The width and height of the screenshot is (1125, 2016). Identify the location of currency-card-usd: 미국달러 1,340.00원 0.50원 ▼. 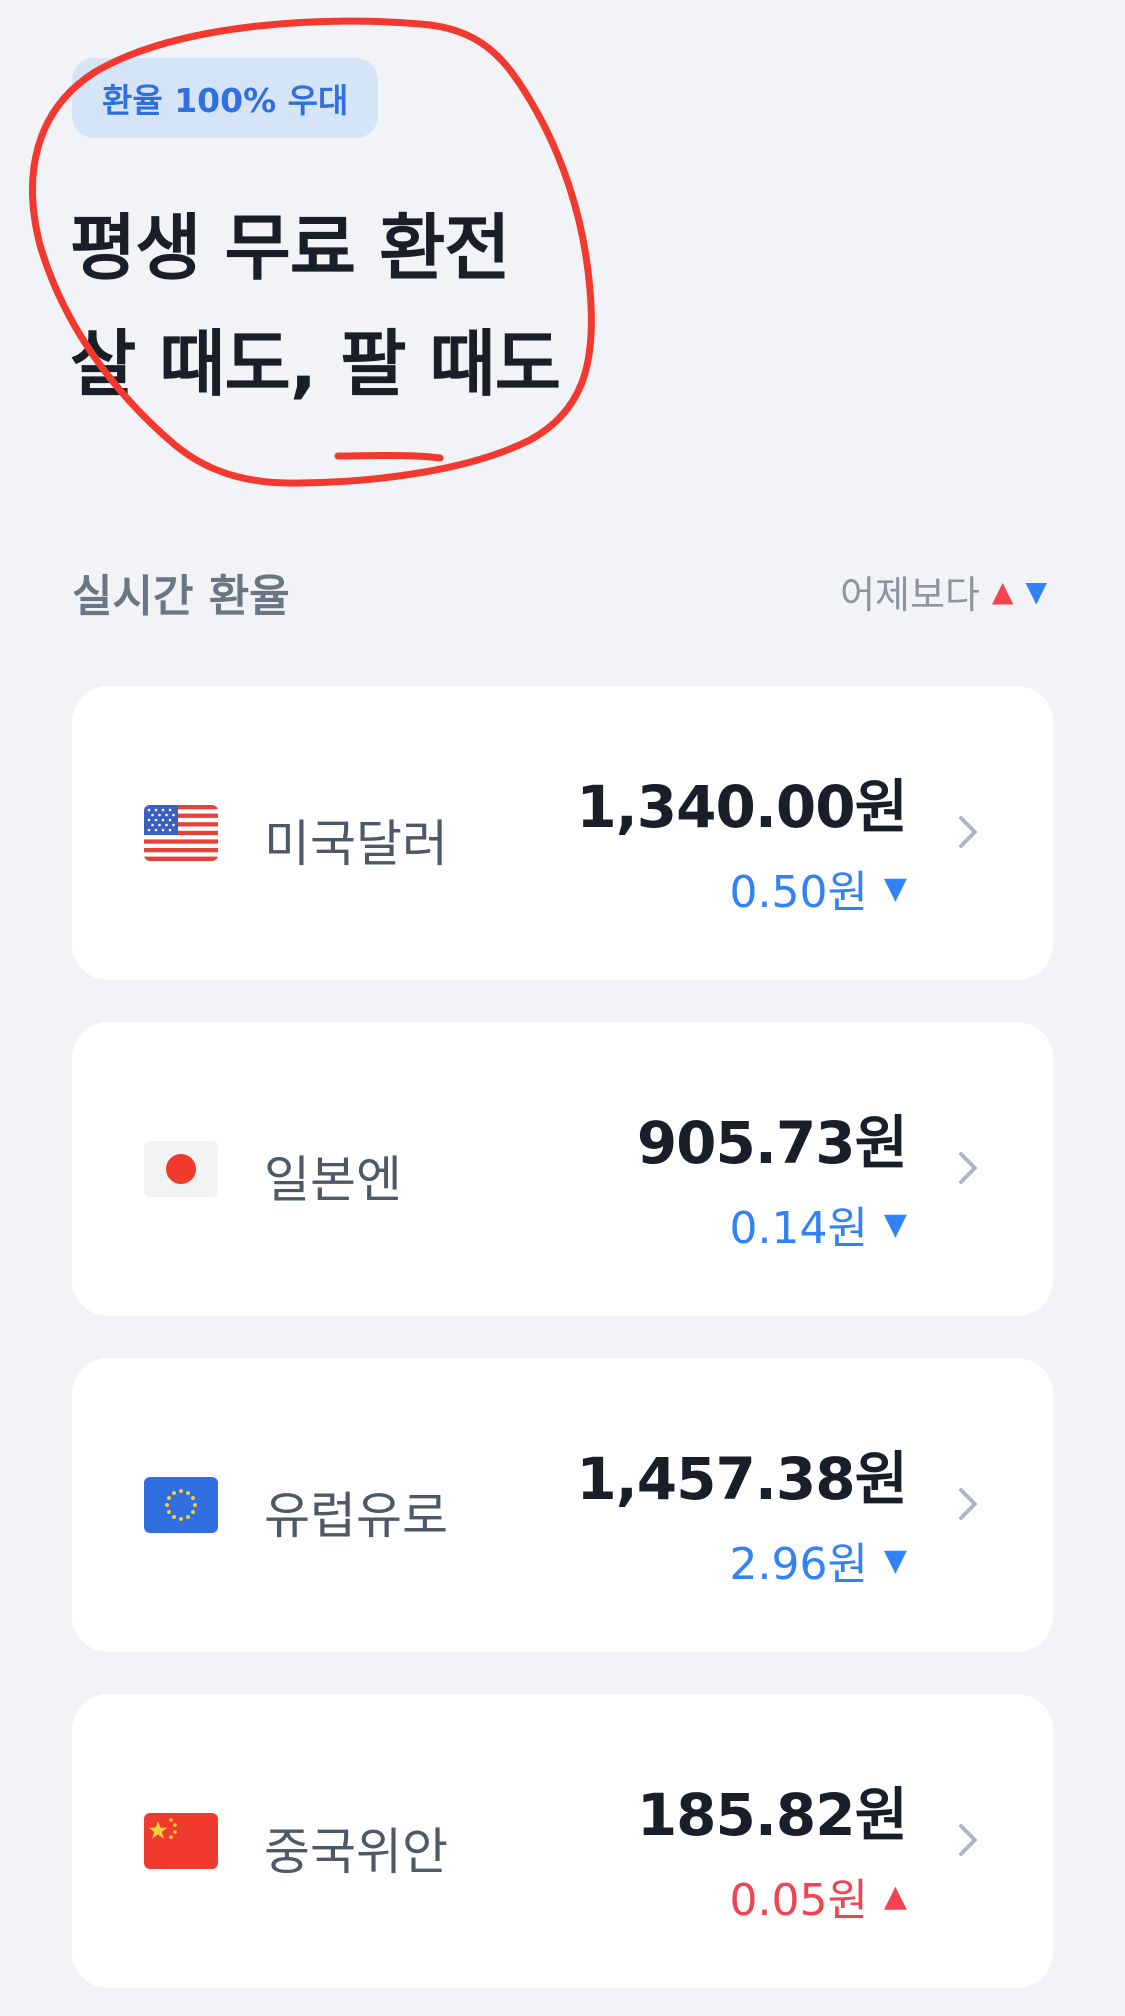
(562, 833).